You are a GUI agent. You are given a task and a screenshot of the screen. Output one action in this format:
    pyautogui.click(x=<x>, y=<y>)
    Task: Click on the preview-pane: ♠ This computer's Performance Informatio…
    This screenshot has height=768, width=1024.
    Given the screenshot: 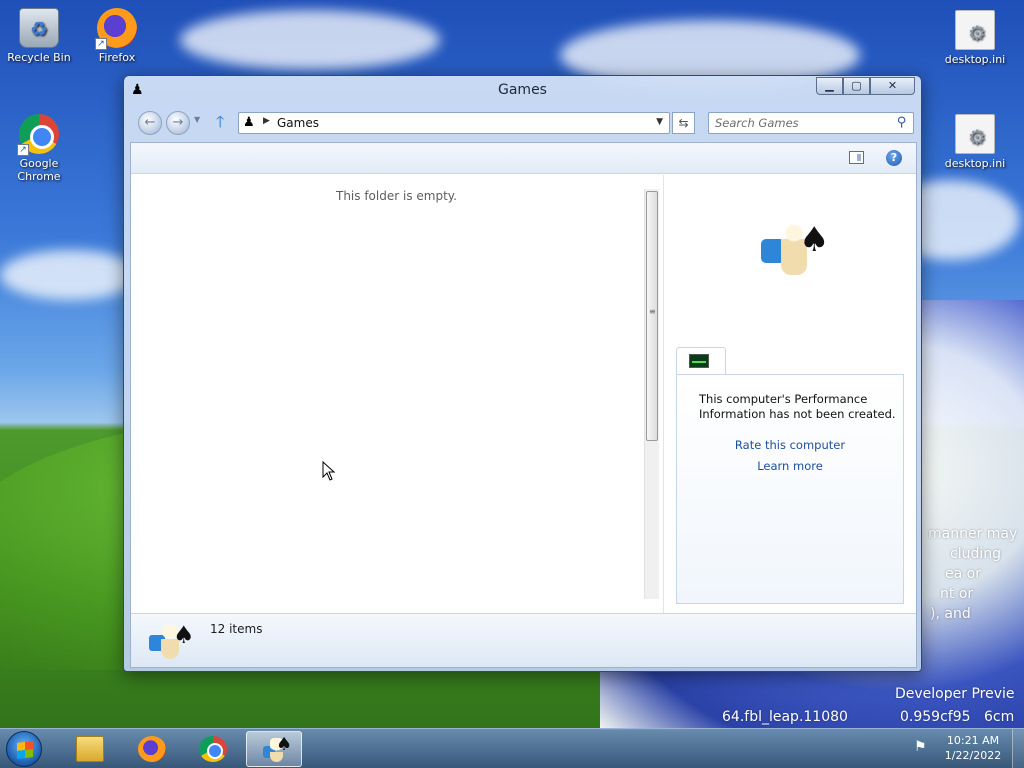 What is the action you would take?
    pyautogui.click(x=789, y=394)
    